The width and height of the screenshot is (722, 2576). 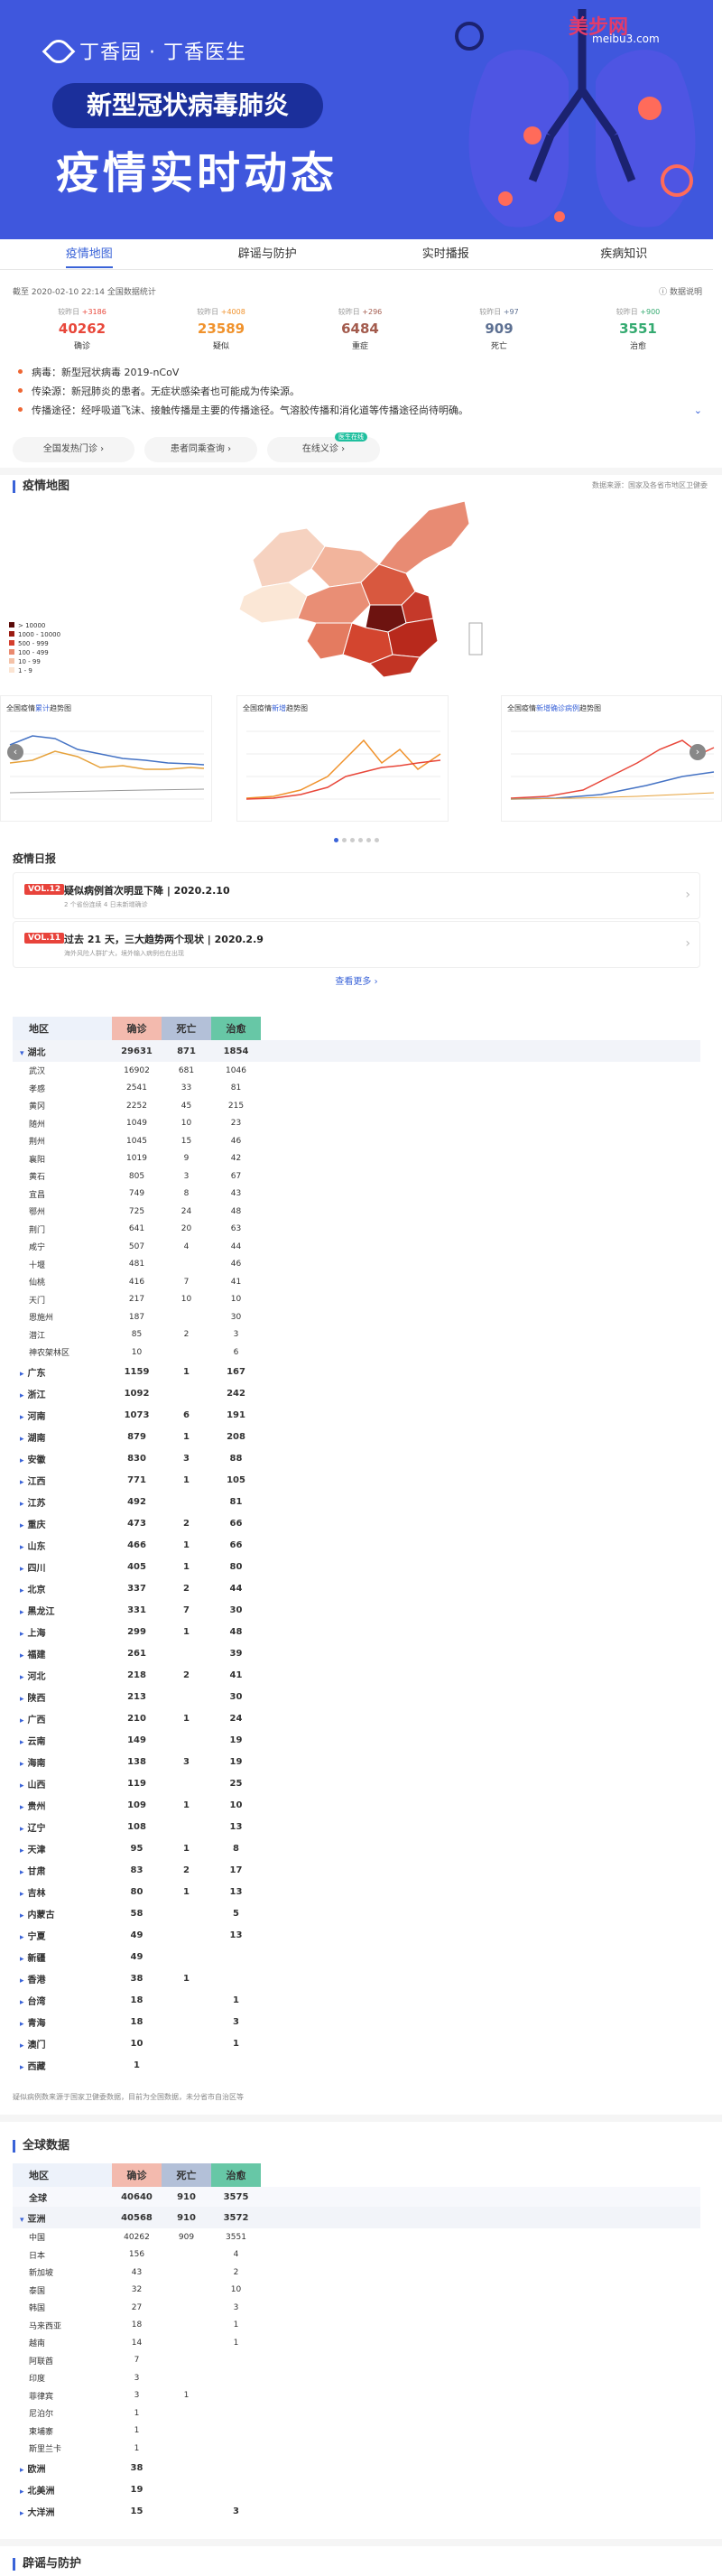 I want to click on table-row: 陕西 213 30, so click(x=356, y=1697).